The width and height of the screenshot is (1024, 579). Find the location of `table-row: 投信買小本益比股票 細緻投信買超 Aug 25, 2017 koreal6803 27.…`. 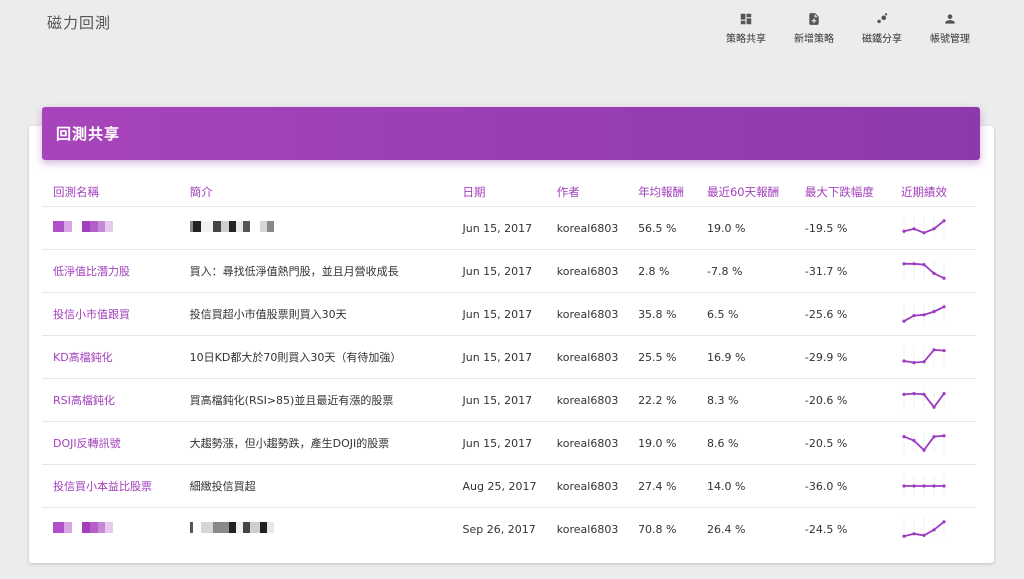

table-row: 投信買小本益比股票 細緻投信買超 Aug 25, 2017 koreal6803 27.… is located at coordinates (509, 486).